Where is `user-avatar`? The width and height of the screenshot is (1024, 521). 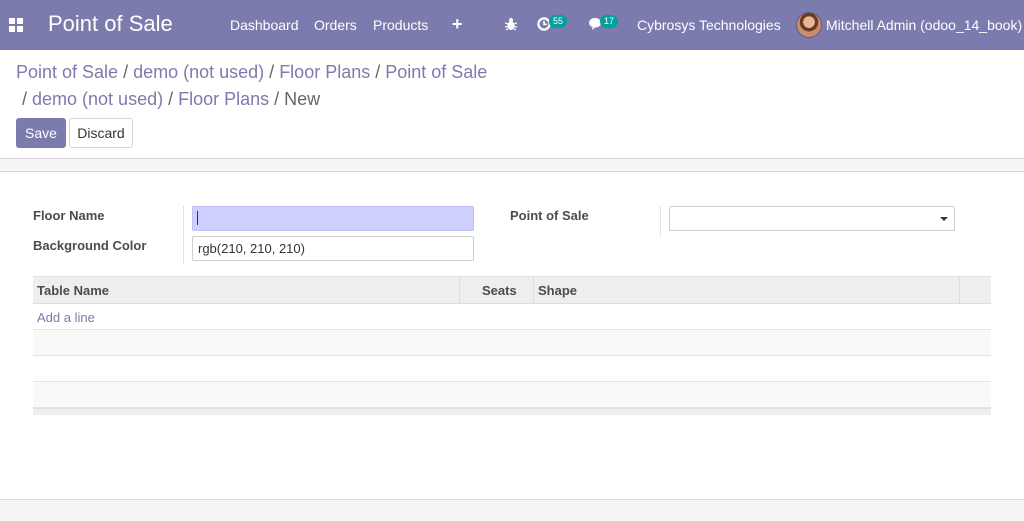
user-avatar is located at coordinates (809, 25).